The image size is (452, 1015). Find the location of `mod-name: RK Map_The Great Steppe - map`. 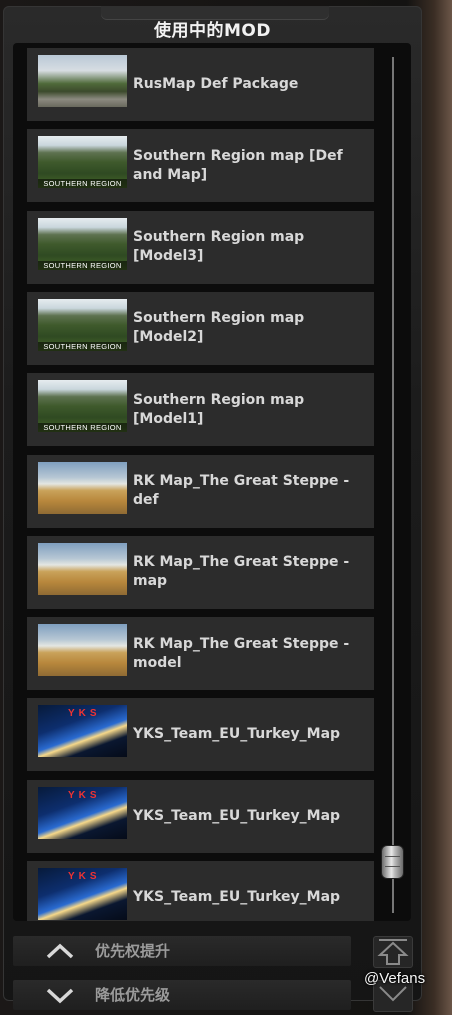

mod-name: RK Map_The Great Steppe - map is located at coordinates (241, 572).